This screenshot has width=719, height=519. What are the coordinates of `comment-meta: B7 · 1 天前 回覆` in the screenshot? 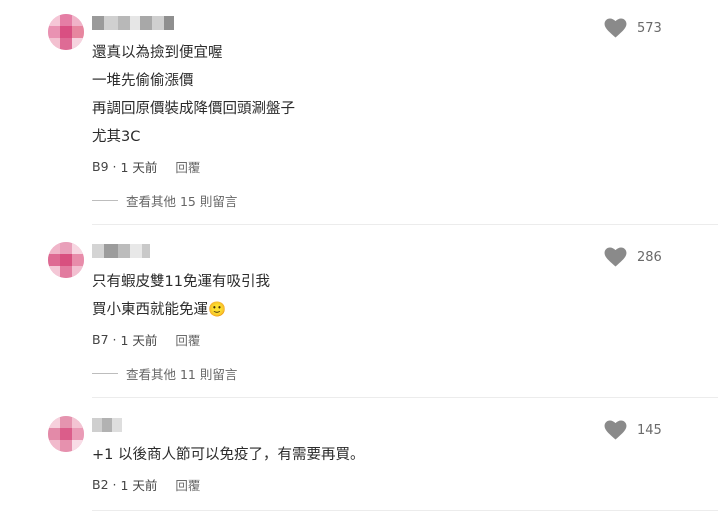 It's located at (146, 339).